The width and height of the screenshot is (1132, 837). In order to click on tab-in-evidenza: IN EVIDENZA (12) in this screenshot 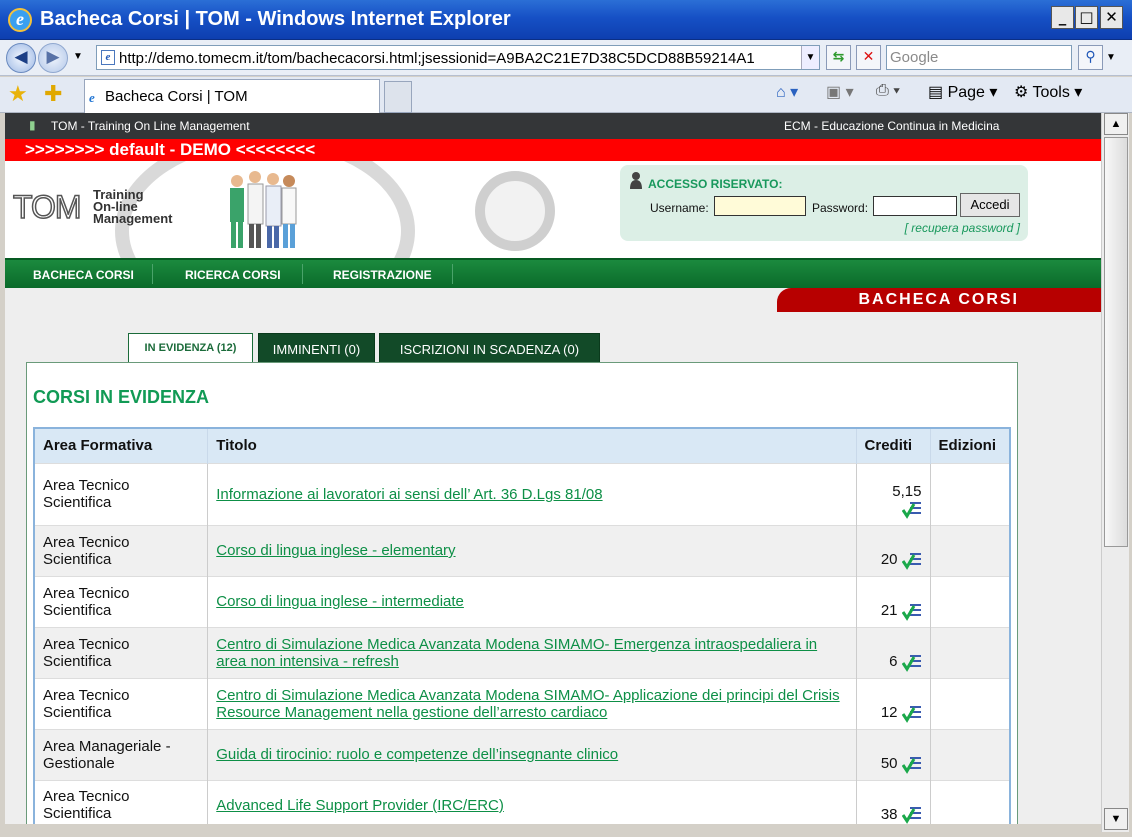, I will do `click(190, 348)`.